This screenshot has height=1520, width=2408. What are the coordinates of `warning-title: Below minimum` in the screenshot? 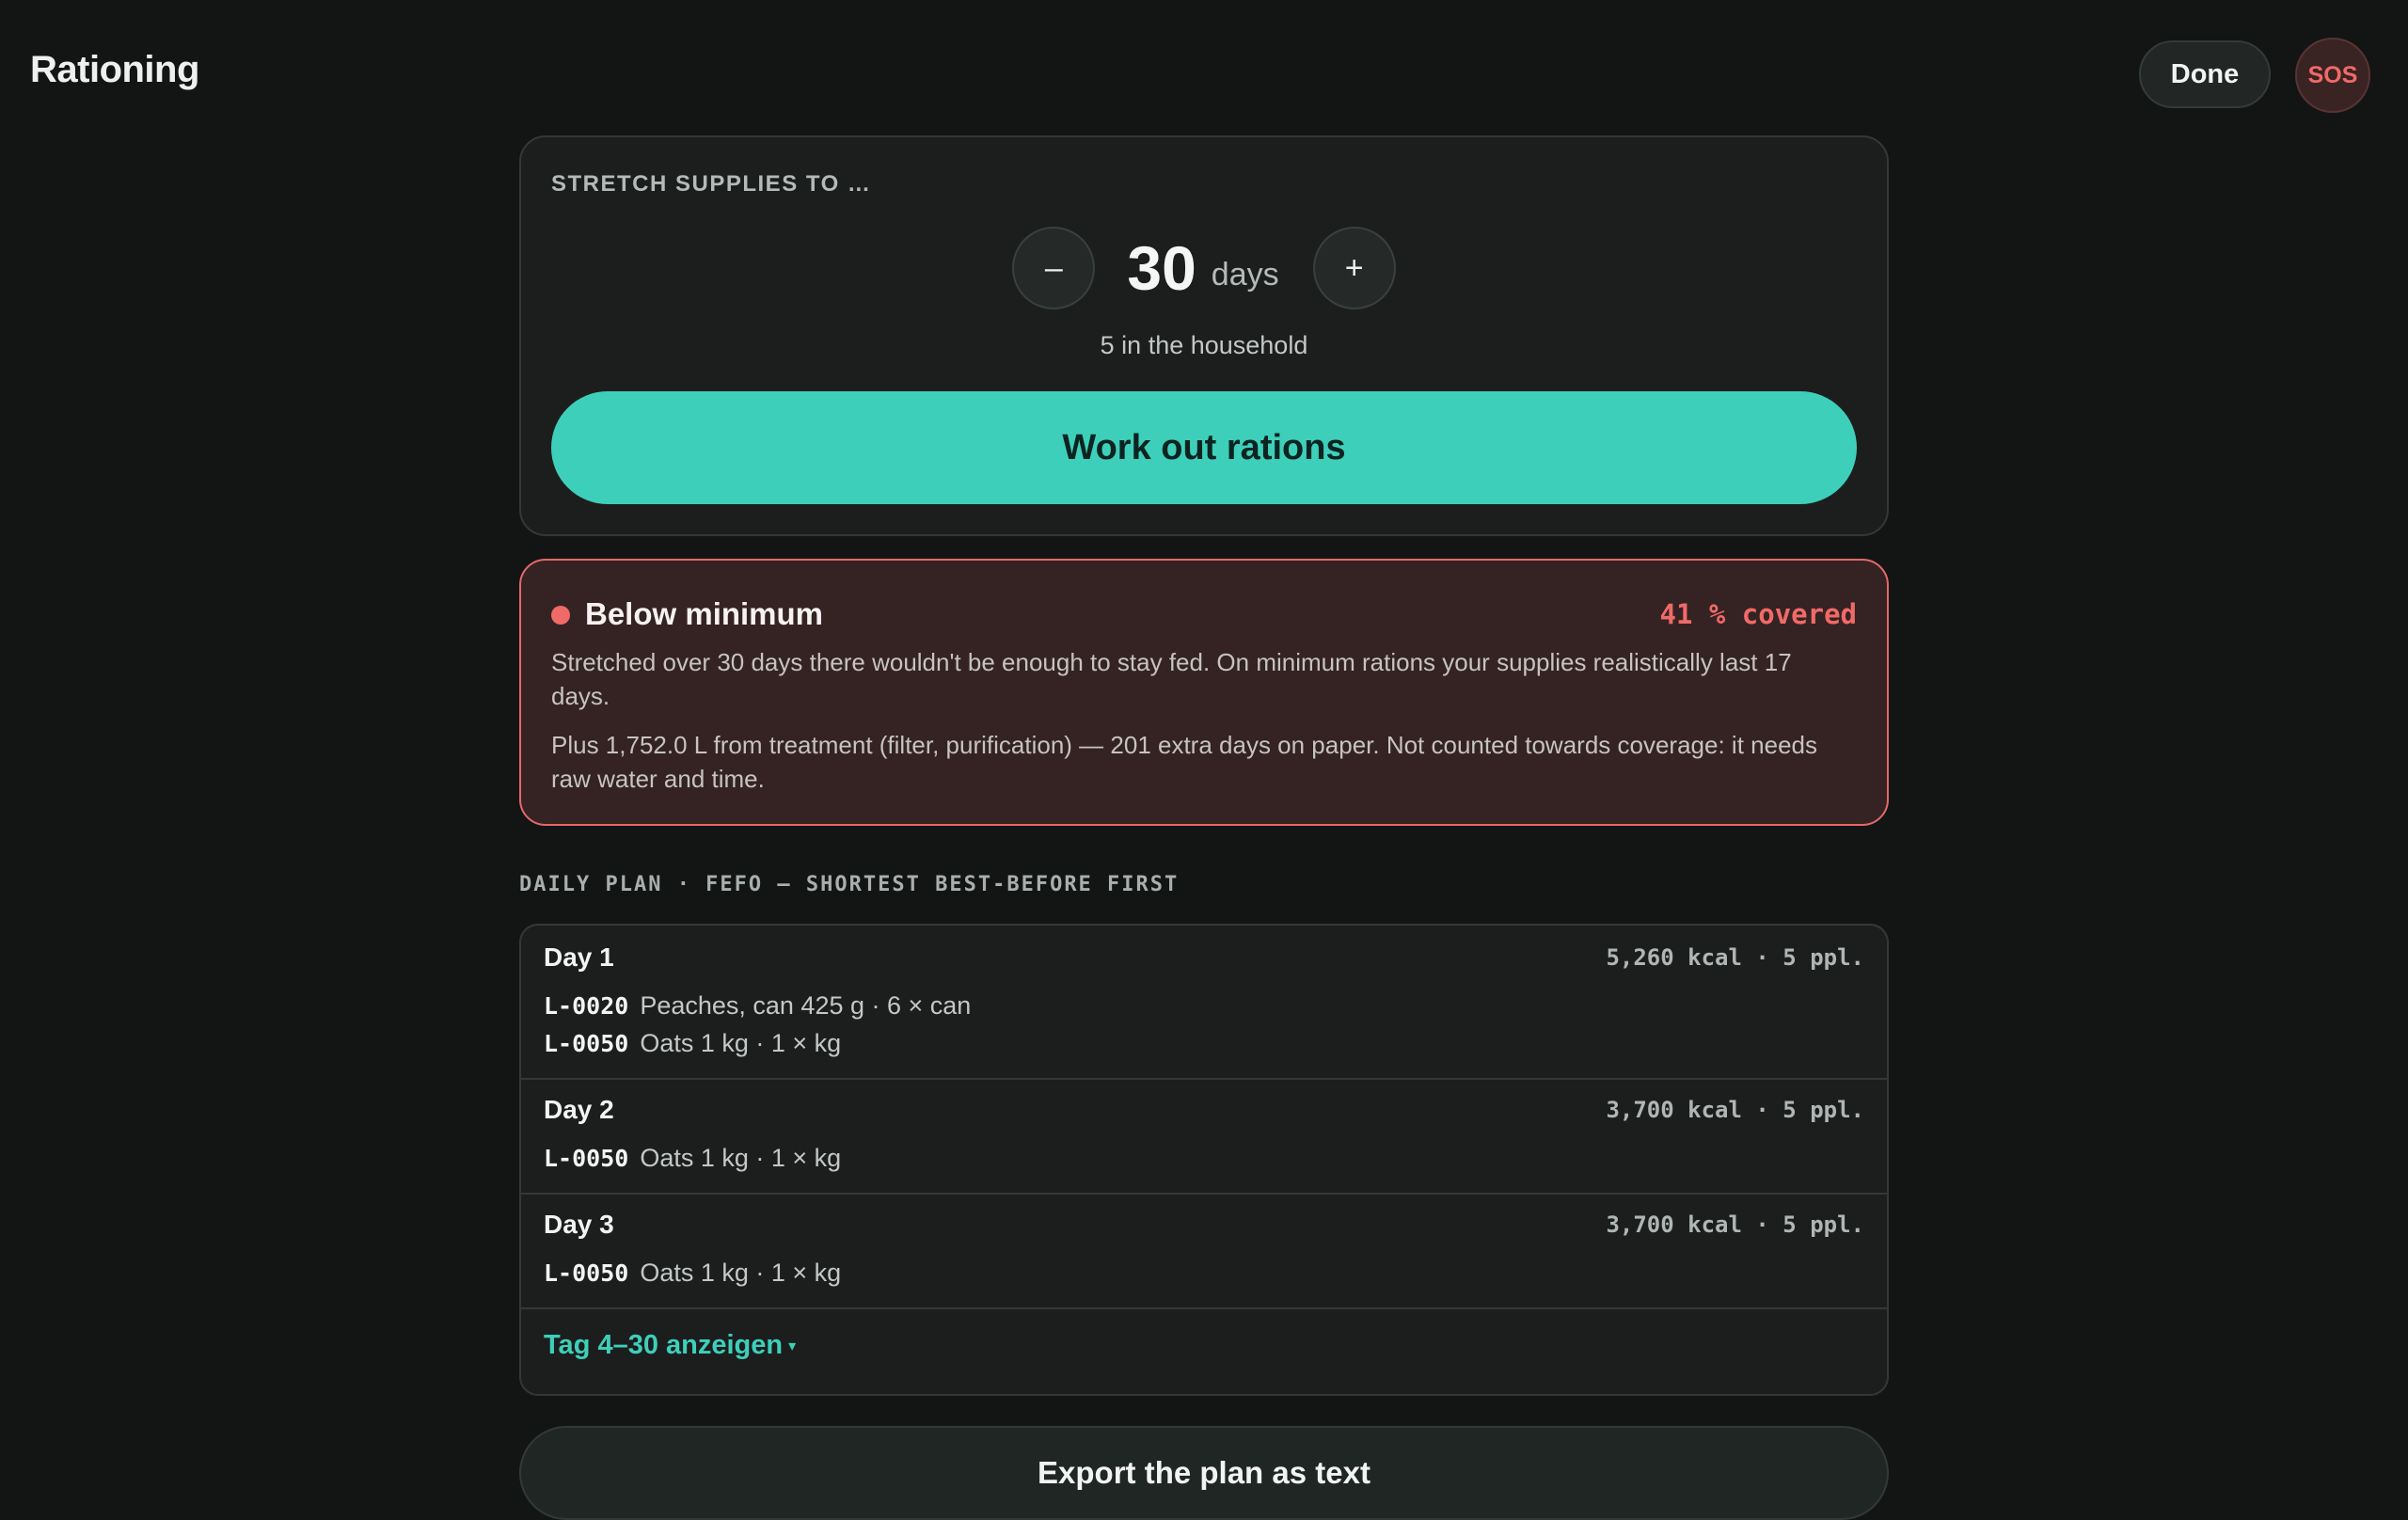 It's located at (704, 613).